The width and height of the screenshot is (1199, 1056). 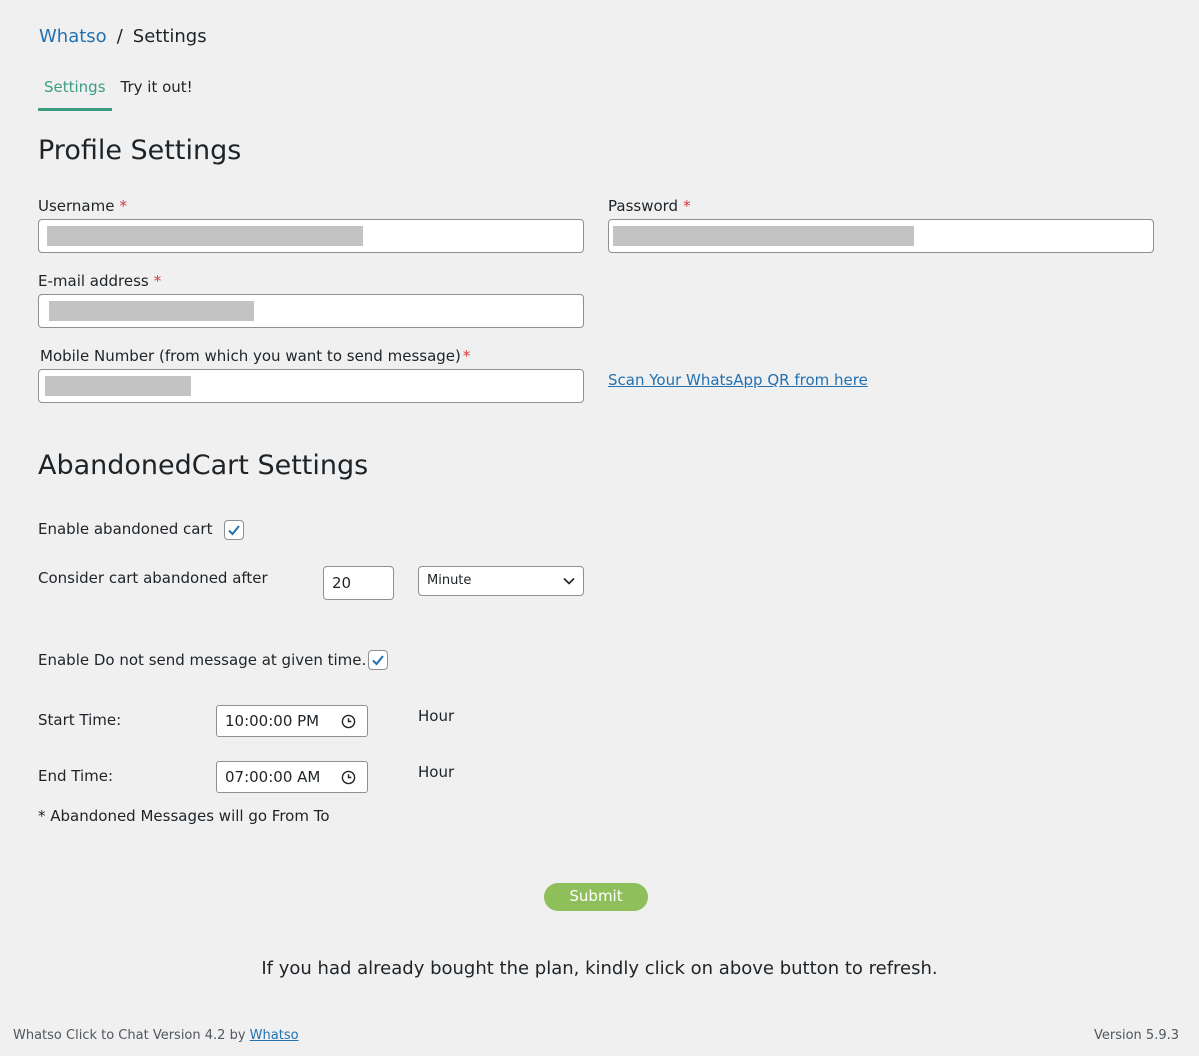 I want to click on end-hour-label: Hour, so click(x=436, y=772).